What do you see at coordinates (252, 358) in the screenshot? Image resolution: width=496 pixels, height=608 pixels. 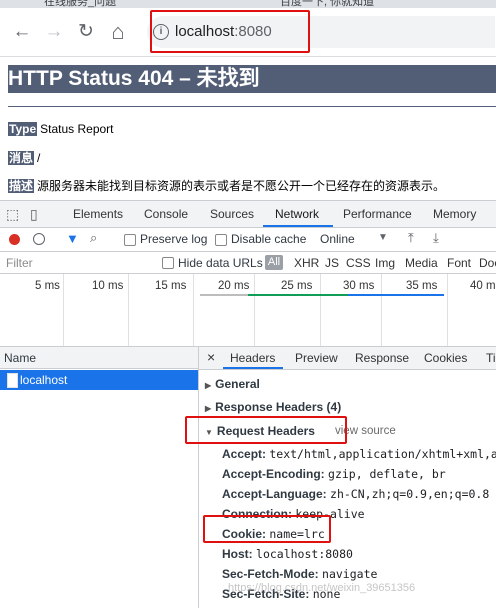 I see `tab-headers: Headers` at bounding box center [252, 358].